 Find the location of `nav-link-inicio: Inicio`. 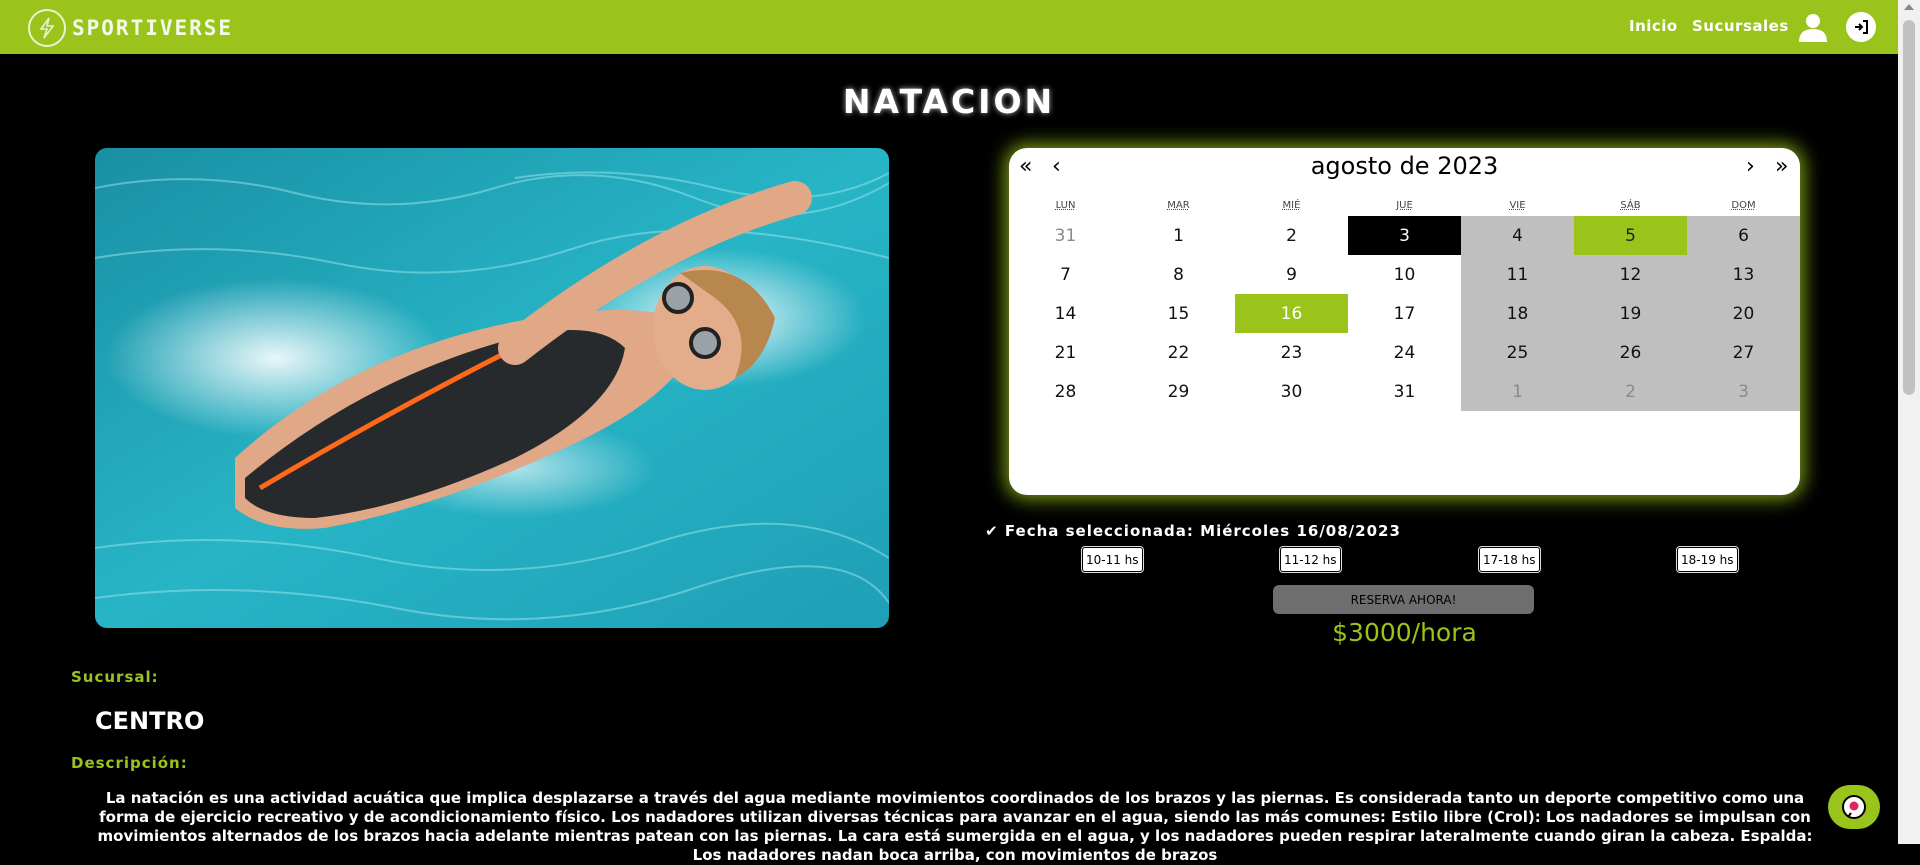

nav-link-inicio: Inicio is located at coordinates (1653, 26).